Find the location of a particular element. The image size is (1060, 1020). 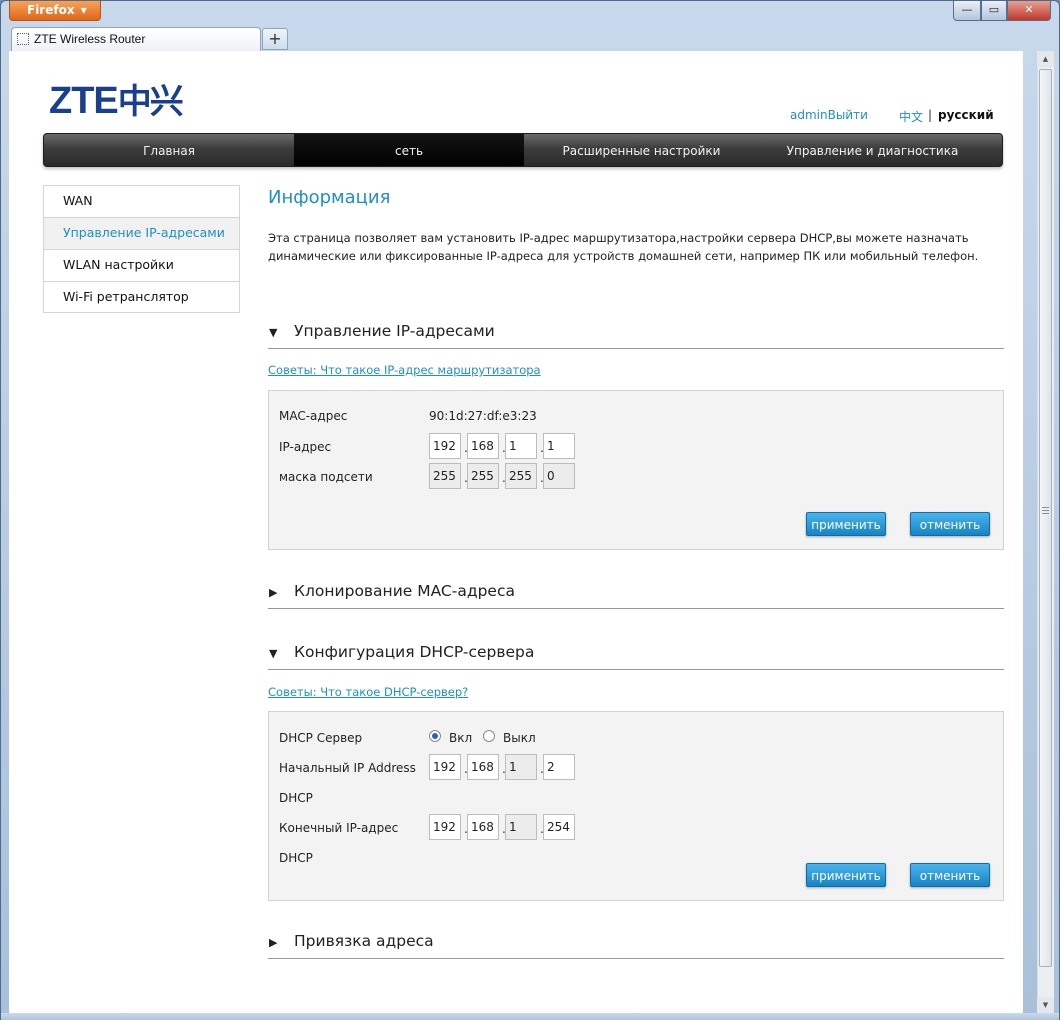

nav-item-advanced: Расширенные настройки is located at coordinates (641, 150).